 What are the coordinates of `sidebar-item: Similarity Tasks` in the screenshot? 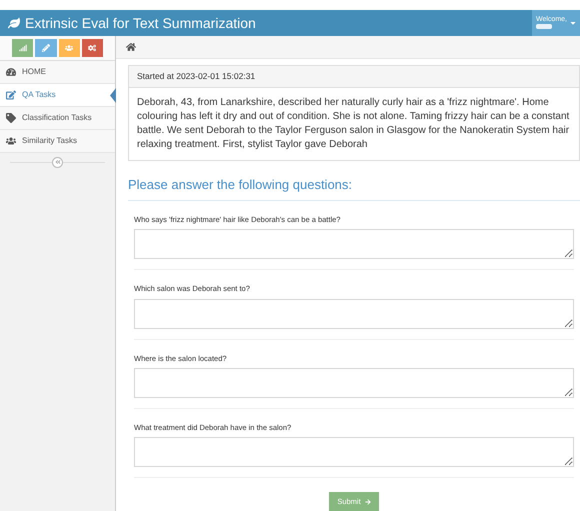 It's located at (57, 141).